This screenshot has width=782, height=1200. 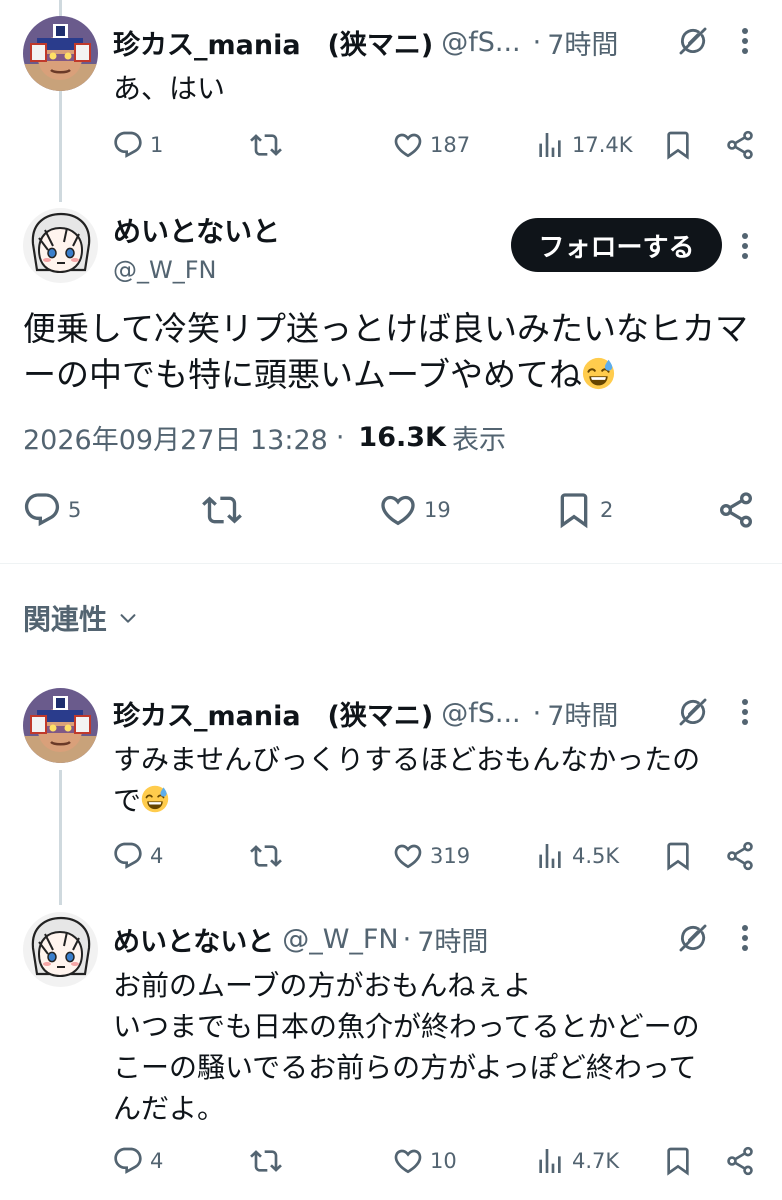 I want to click on like-count: 10, so click(x=443, y=1161).